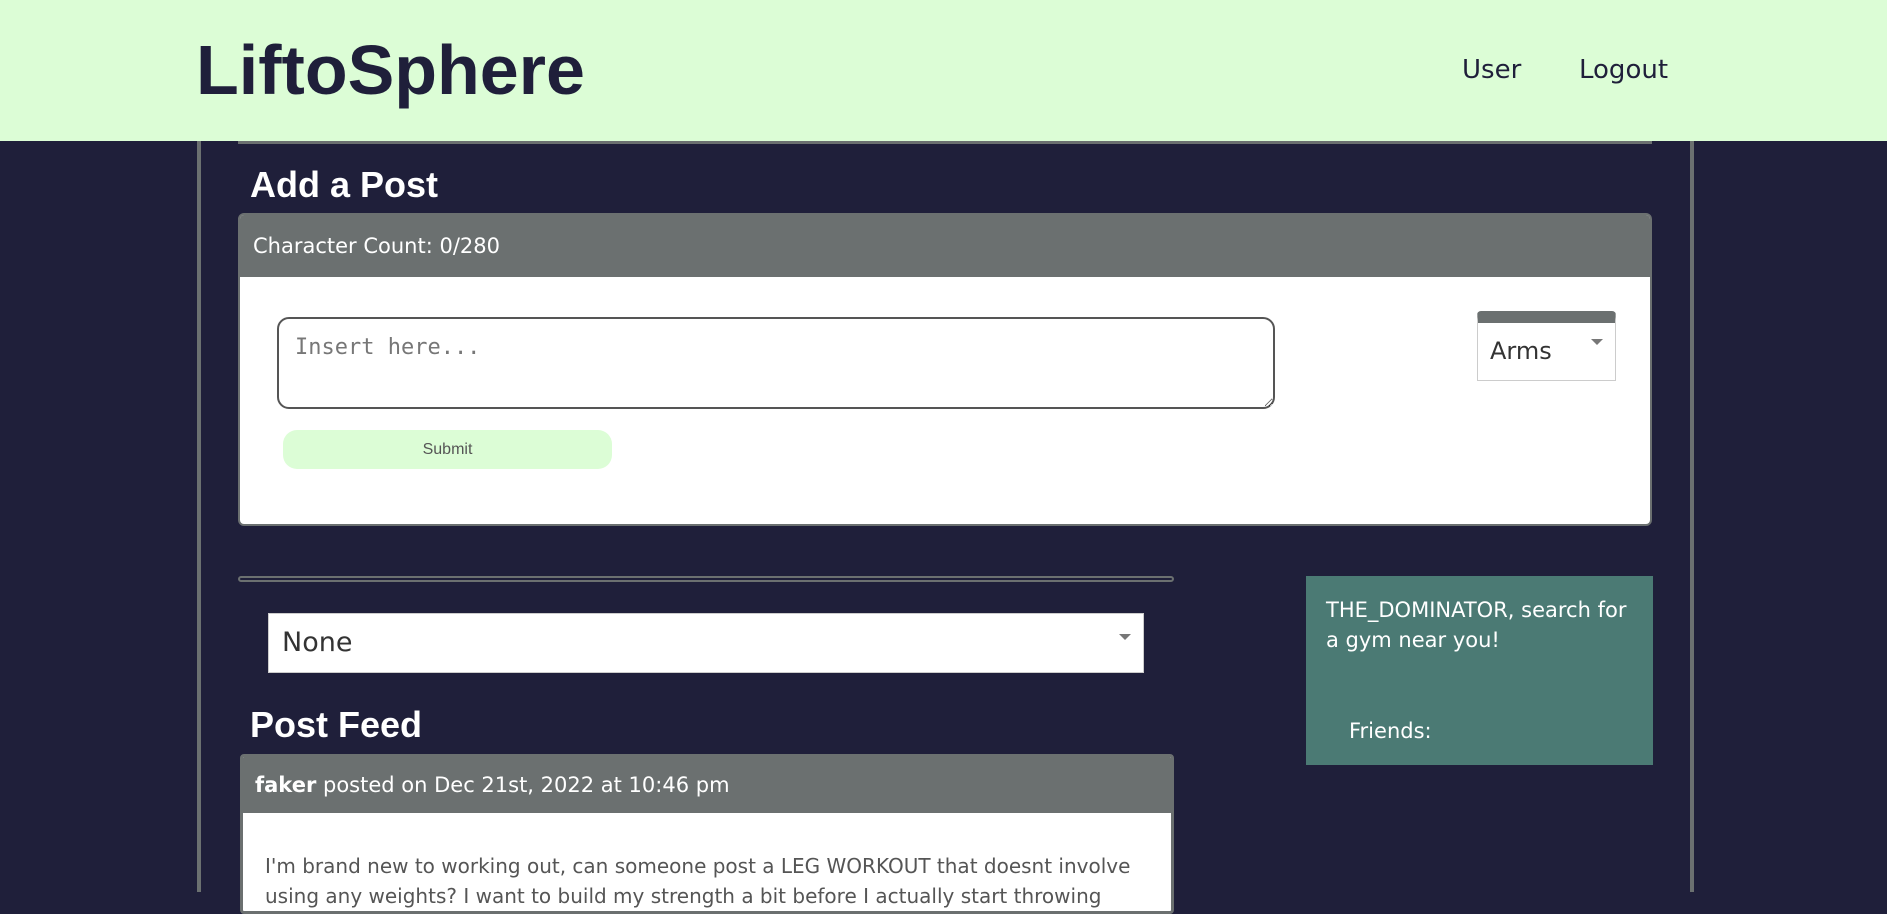 This screenshot has height=914, width=1887. What do you see at coordinates (776, 363) in the screenshot?
I see `post-input` at bounding box center [776, 363].